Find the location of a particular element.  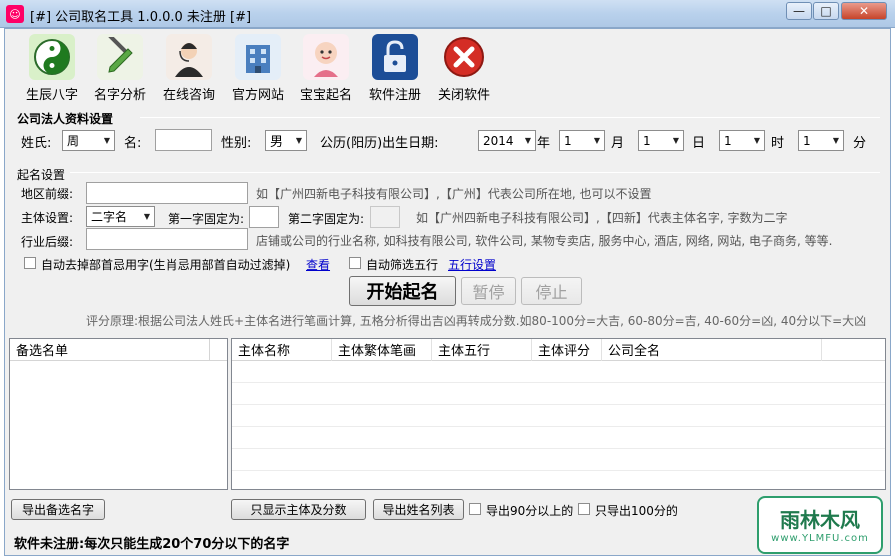

toolbar-button-website: 官方网站 is located at coordinates (258, 68).